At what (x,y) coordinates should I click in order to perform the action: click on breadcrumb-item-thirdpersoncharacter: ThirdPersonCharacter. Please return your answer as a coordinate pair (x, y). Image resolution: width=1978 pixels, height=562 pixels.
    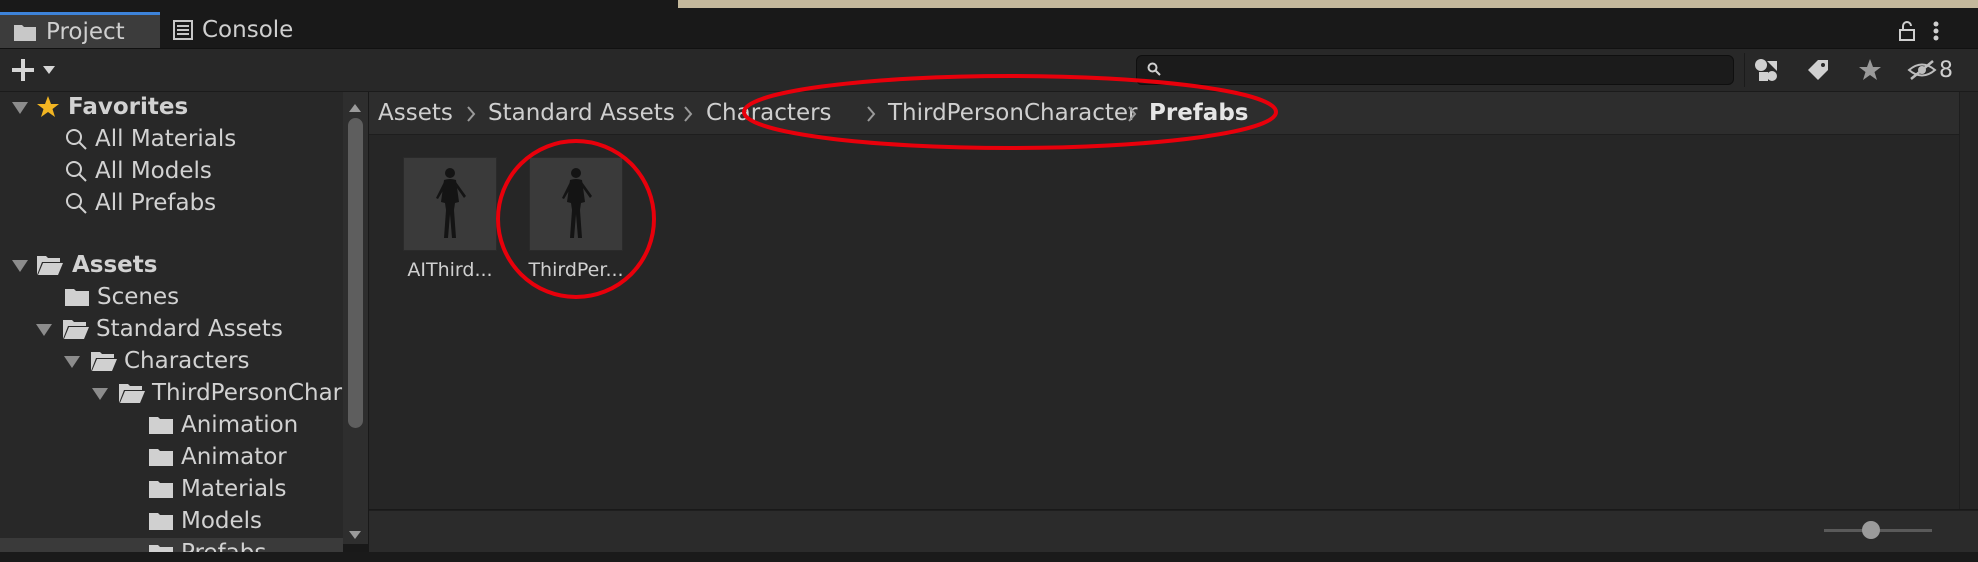
    Looking at the image, I should click on (1013, 113).